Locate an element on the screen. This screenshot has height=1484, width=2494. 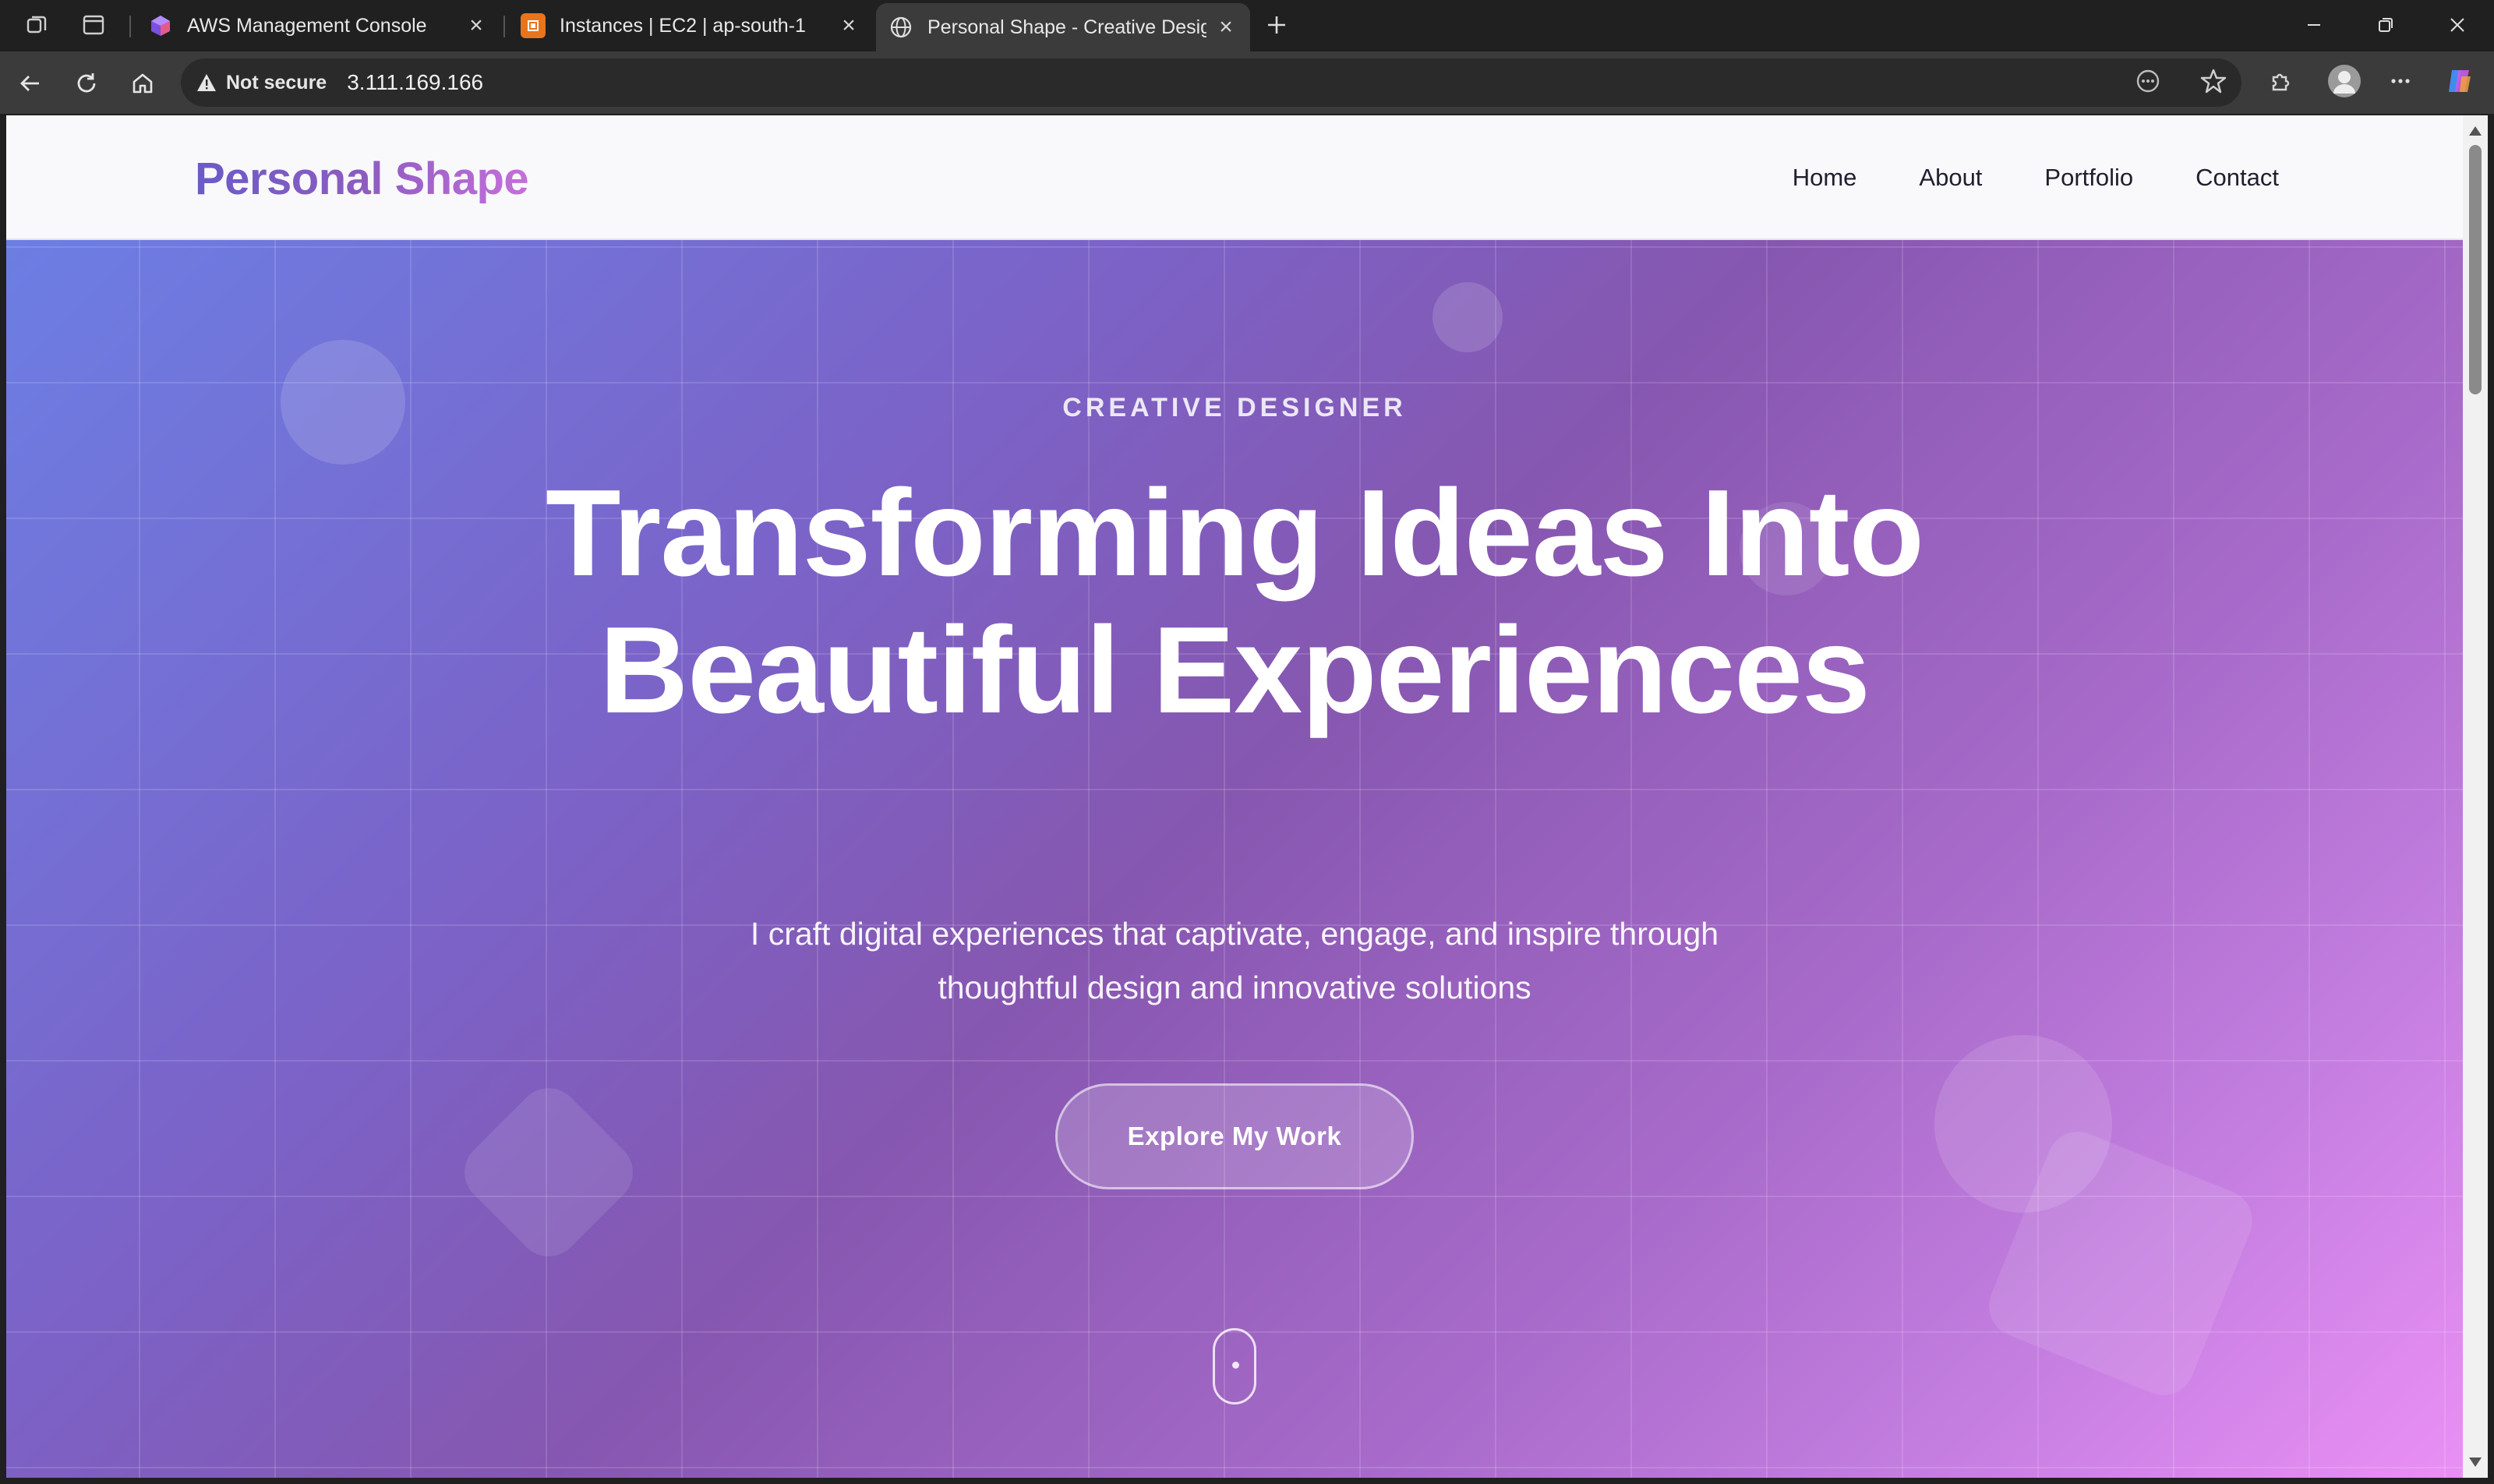
address-bar: Not secure 3.111.169.166 is located at coordinates (1211, 82).